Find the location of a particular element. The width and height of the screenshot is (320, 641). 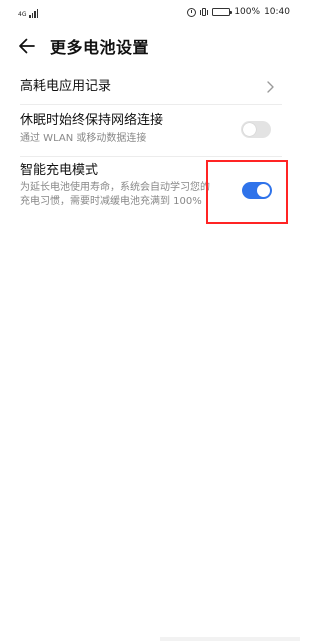

sleep-network-toggle is located at coordinates (256, 129).